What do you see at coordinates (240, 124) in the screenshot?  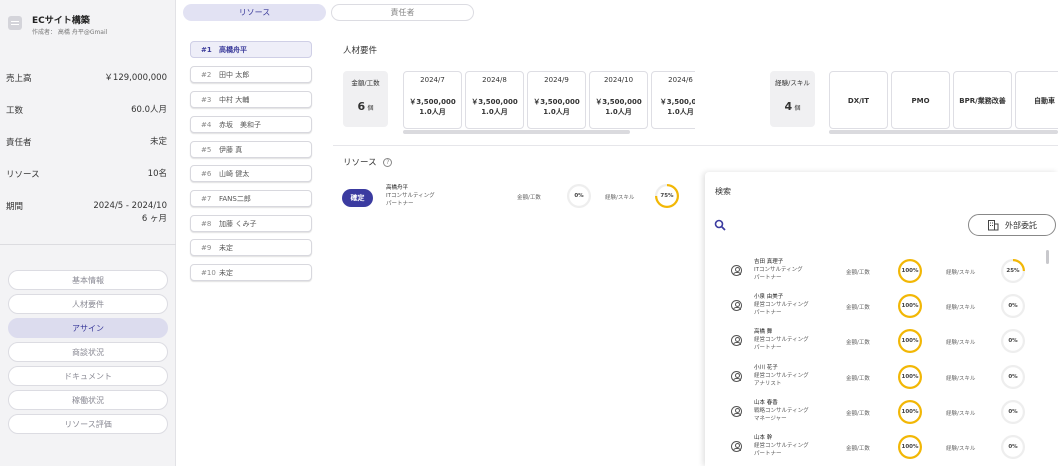 I see `resource-name: 赤坂 美和子` at bounding box center [240, 124].